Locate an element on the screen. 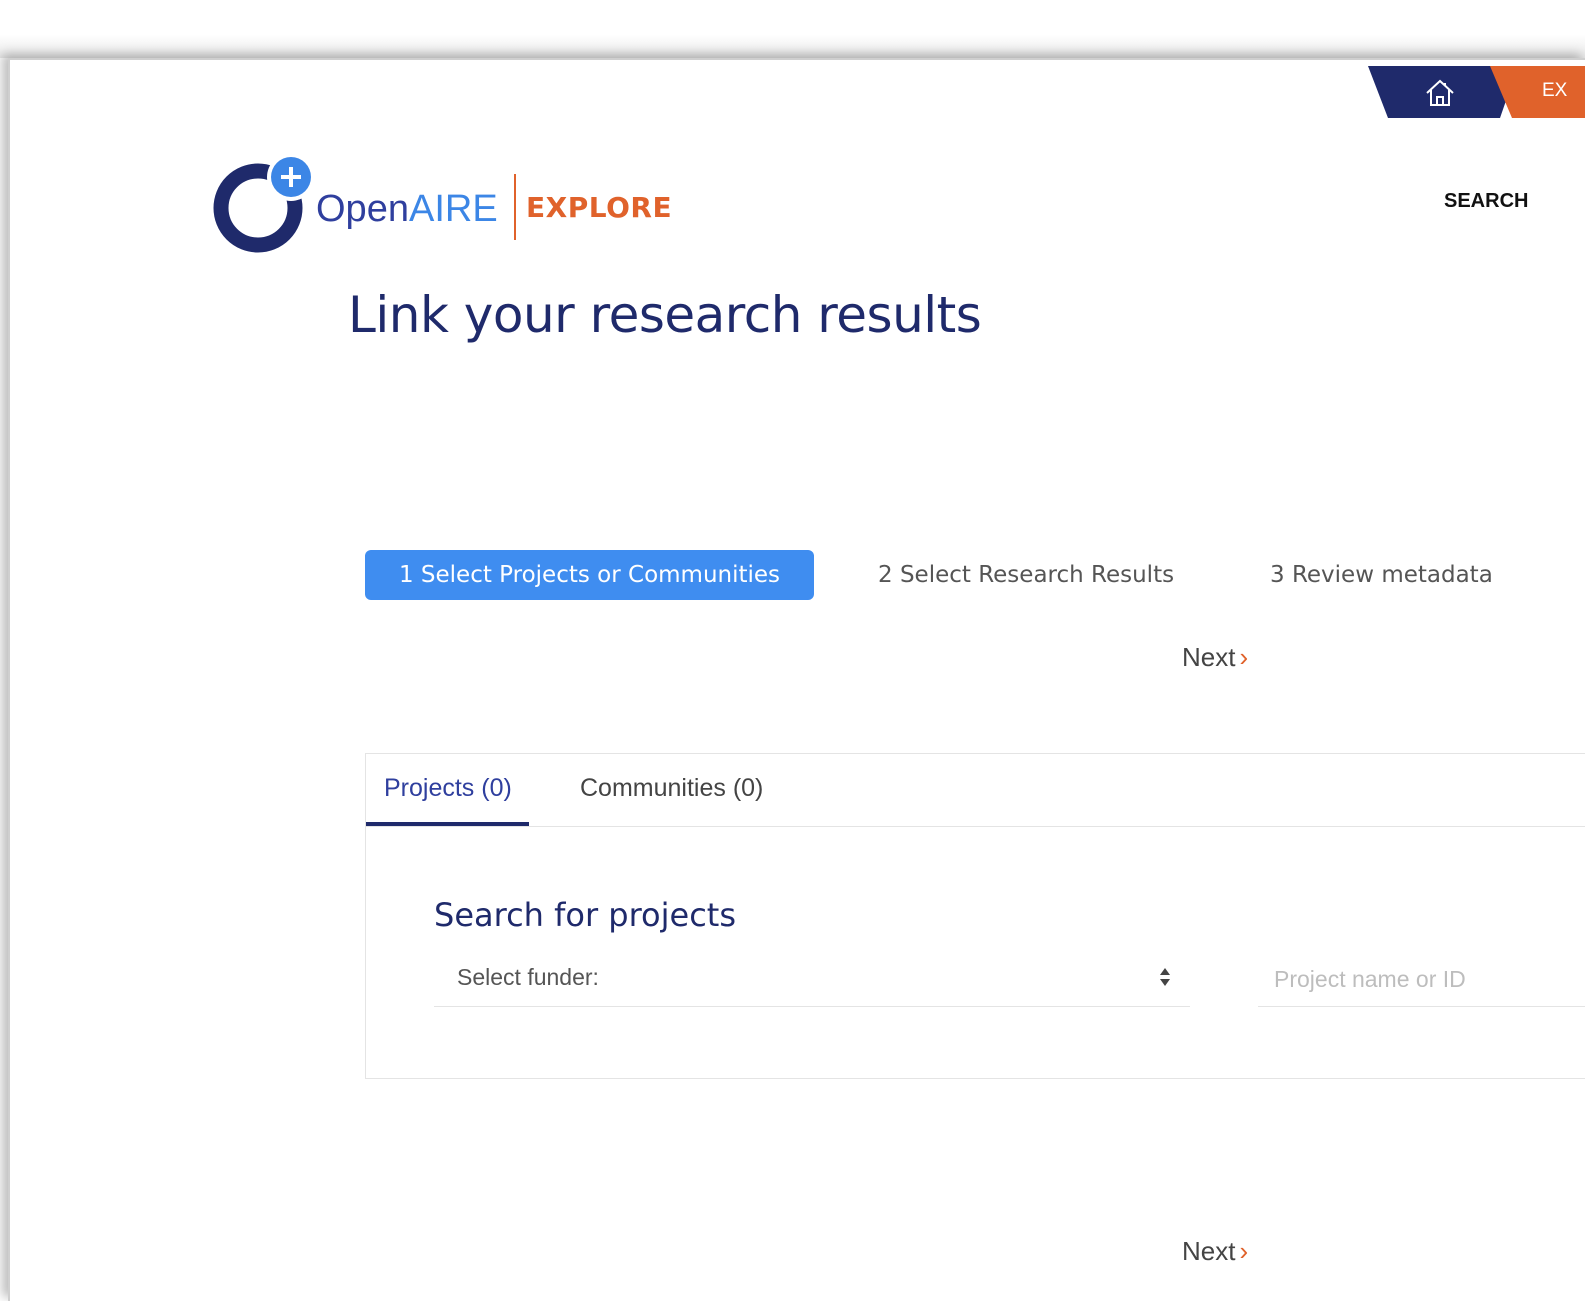 The width and height of the screenshot is (1585, 1301). funder-select-label: Select funder: is located at coordinates (528, 977).